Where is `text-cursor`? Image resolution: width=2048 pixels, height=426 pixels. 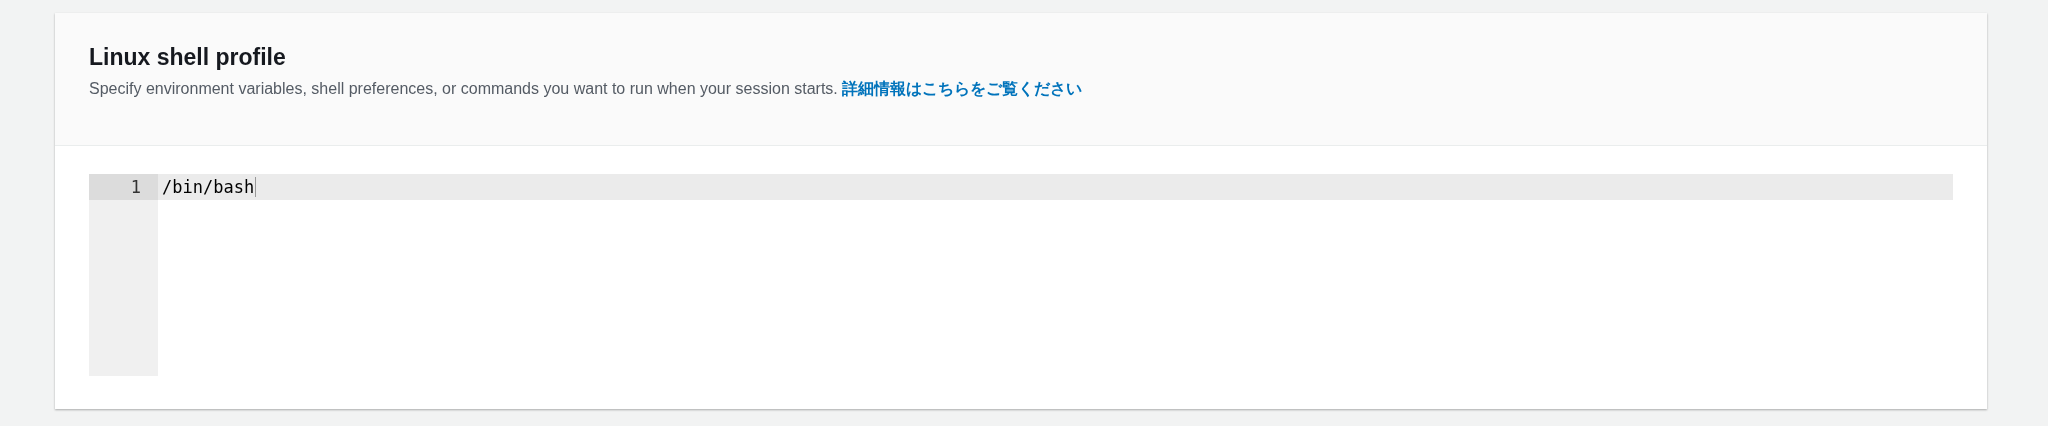
text-cursor is located at coordinates (256, 187).